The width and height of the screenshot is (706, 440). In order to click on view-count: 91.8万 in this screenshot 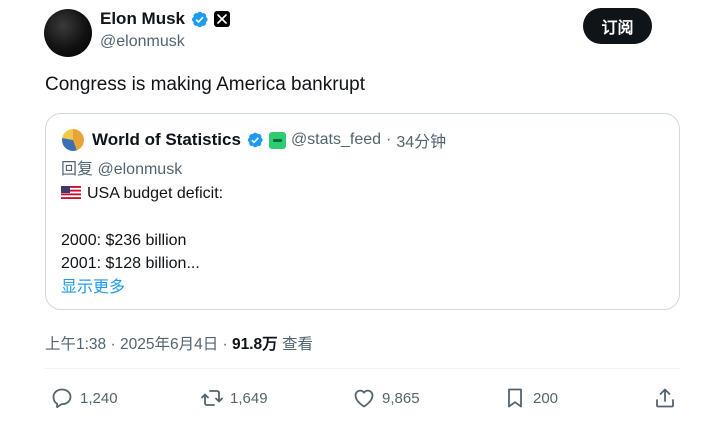, I will do `click(255, 344)`.